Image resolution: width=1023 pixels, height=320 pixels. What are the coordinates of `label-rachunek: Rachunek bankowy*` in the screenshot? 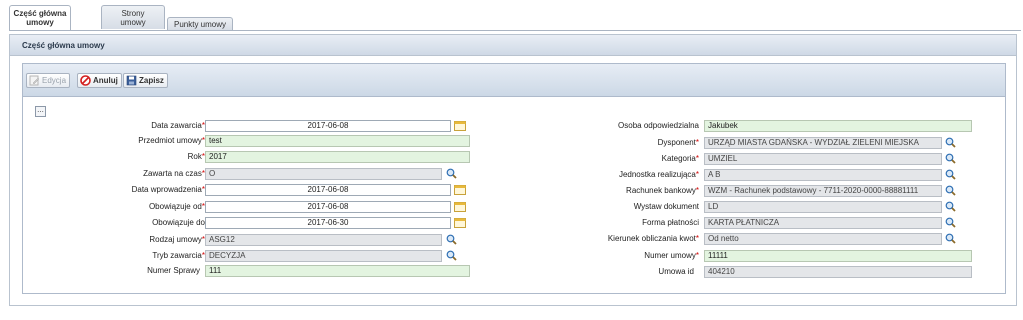 It's located at (662, 190).